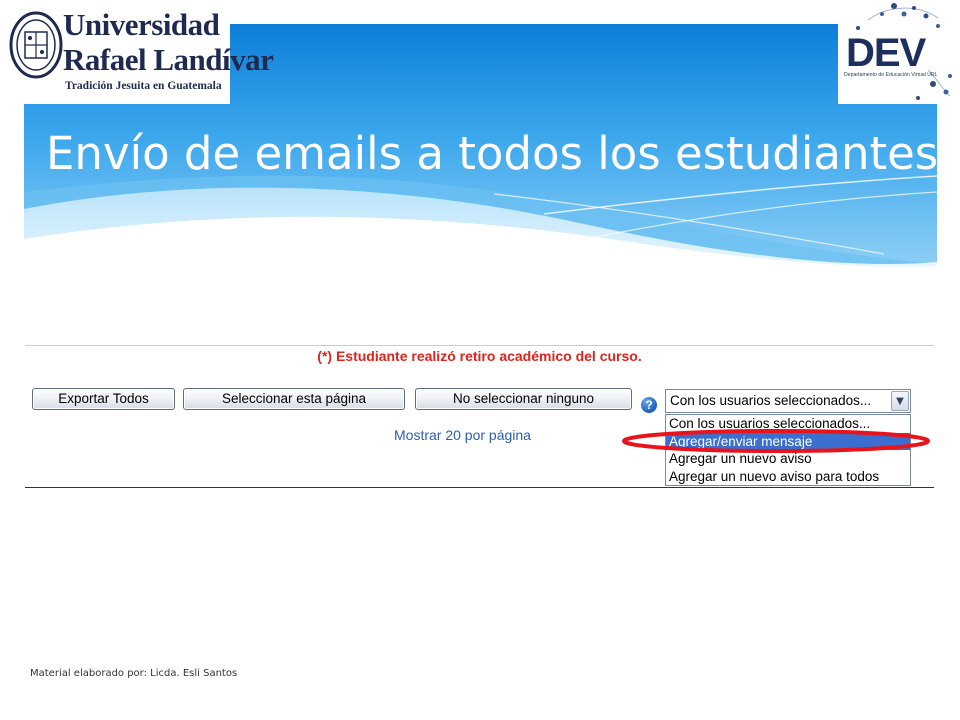 The width and height of the screenshot is (960, 720). I want to click on select-none-button: No seleccionar ninguno, so click(523, 399).